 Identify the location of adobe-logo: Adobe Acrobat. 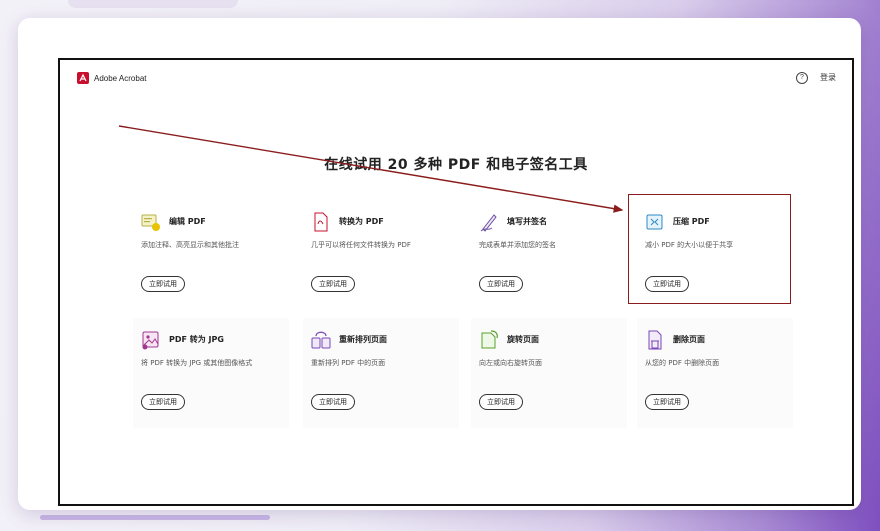
(111, 78).